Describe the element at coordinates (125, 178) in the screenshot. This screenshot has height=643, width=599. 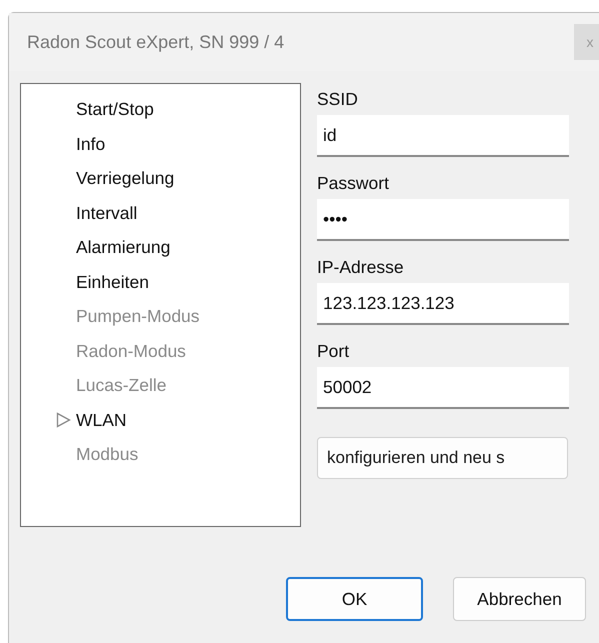
I see `tree-item: Verriegelung` at that location.